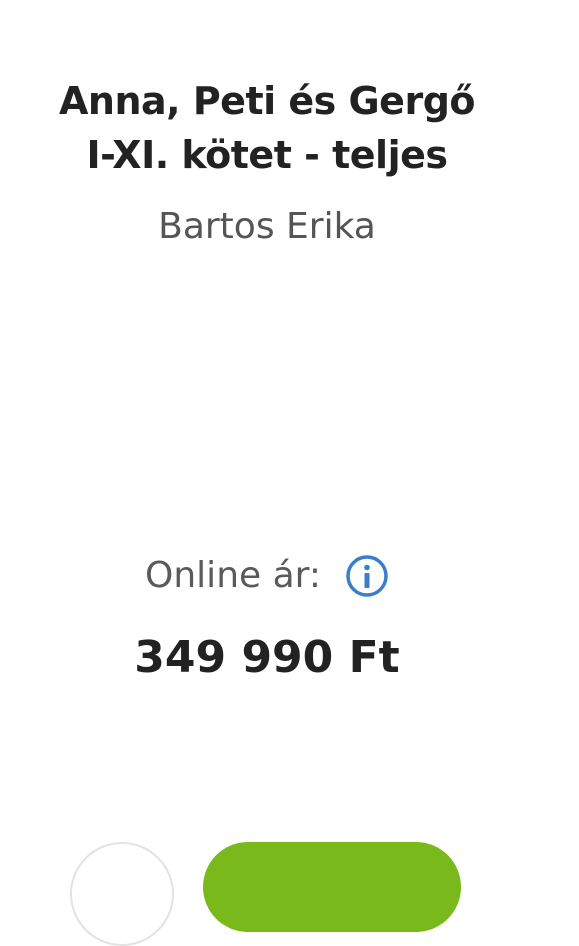  Describe the element at coordinates (267, 128) in the screenshot. I see `product-title: Anna, Peti és Gergő I-XI. kötet - teljes` at that location.